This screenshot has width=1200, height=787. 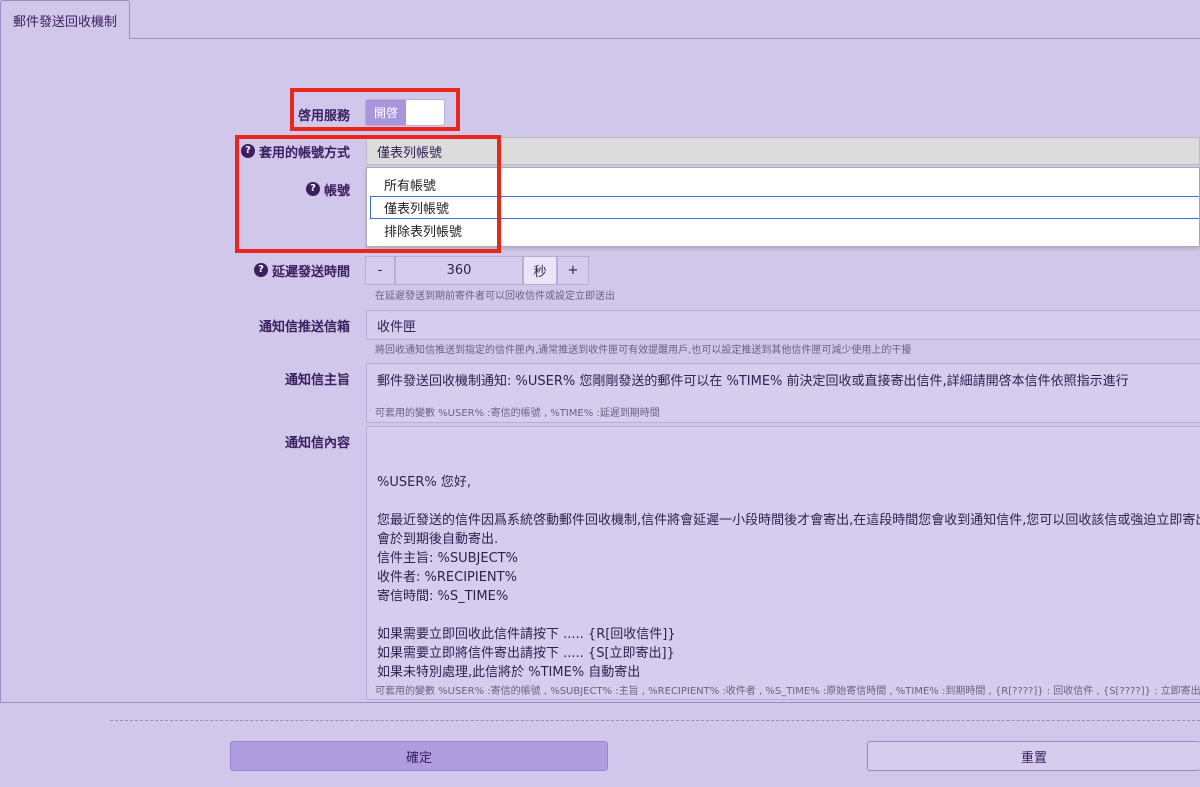 I want to click on subject-text: 通知信主旨, so click(x=317, y=380).